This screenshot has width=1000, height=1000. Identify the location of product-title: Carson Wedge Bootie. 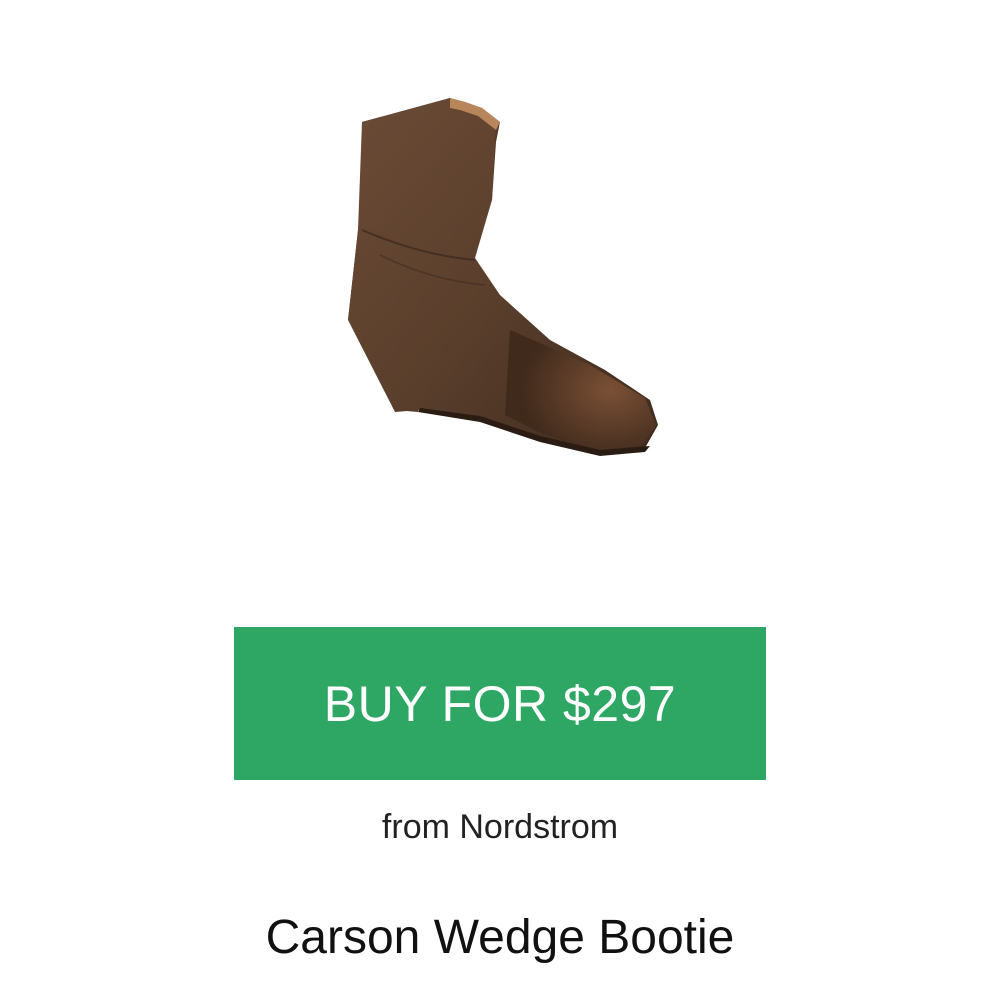
(500, 937).